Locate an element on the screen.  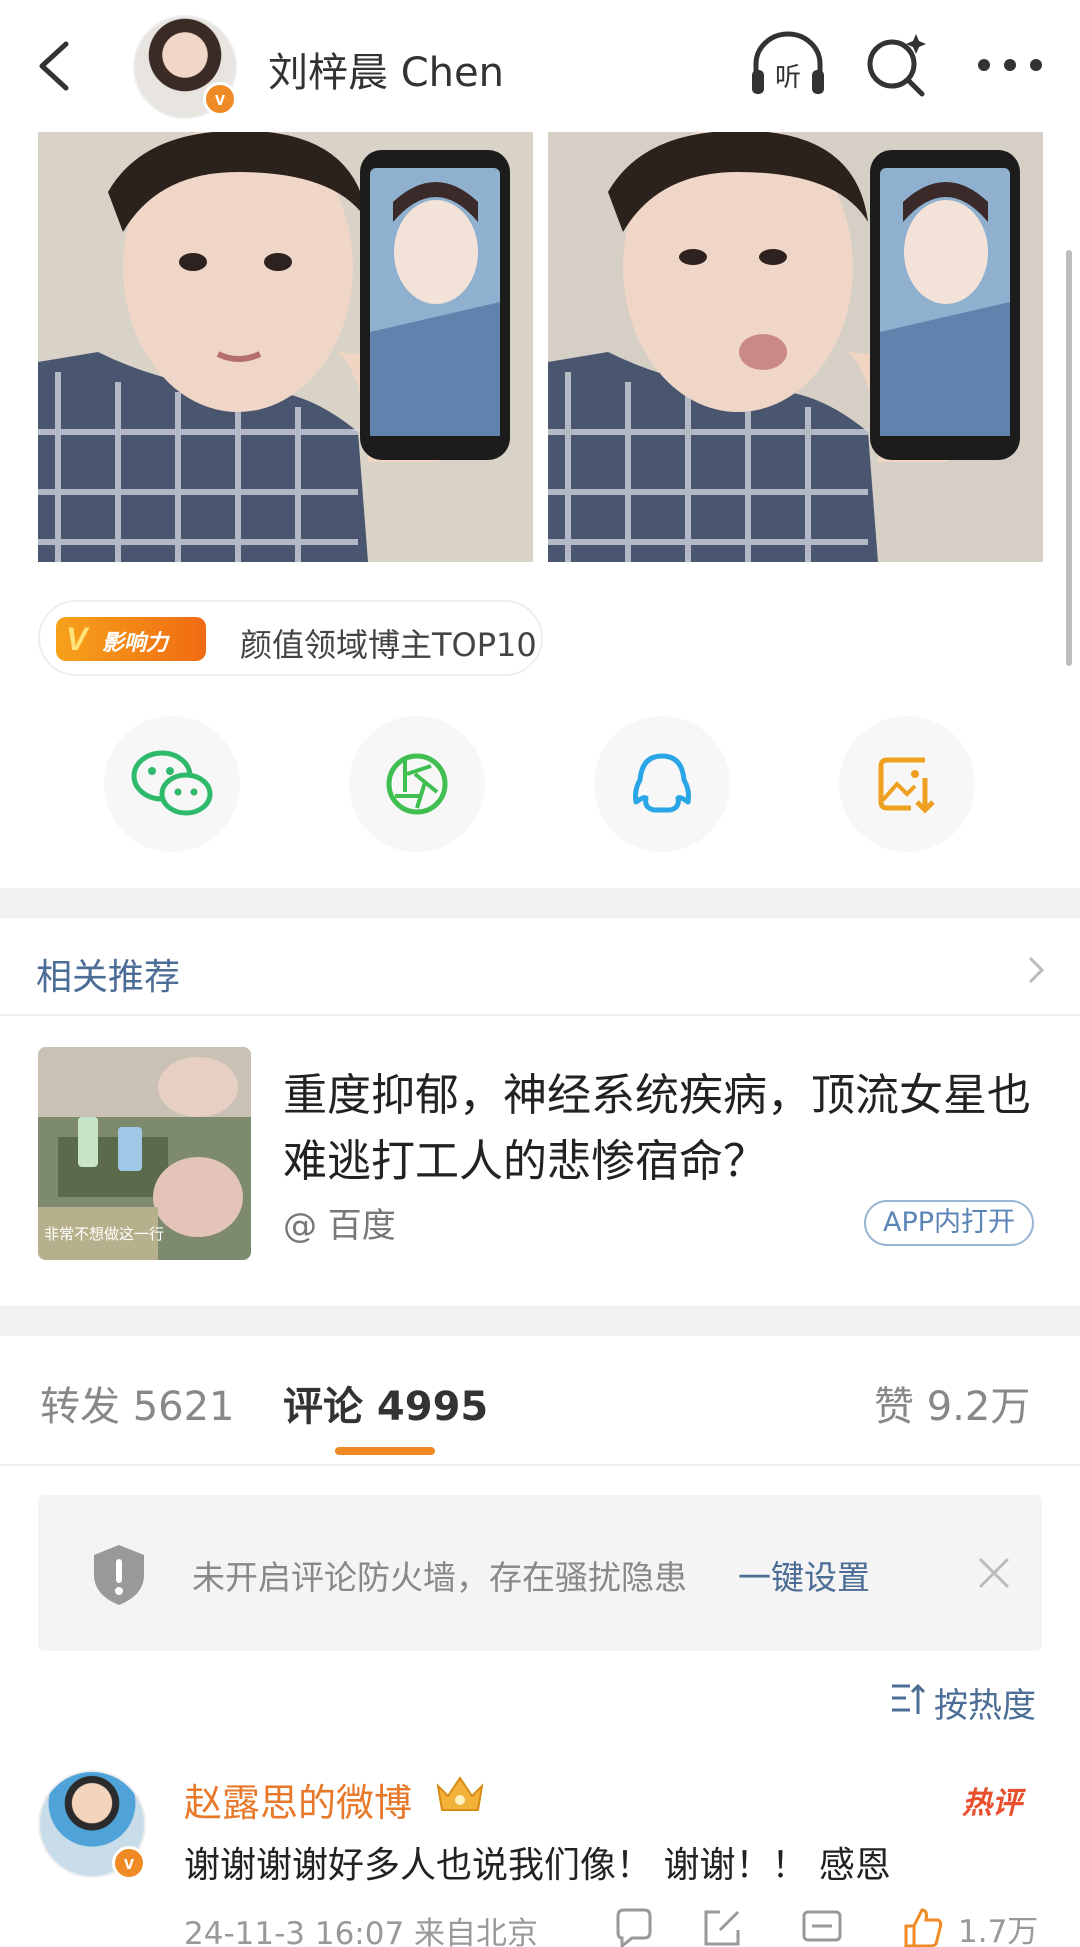
save-image-icon is located at coordinates (906, 785).